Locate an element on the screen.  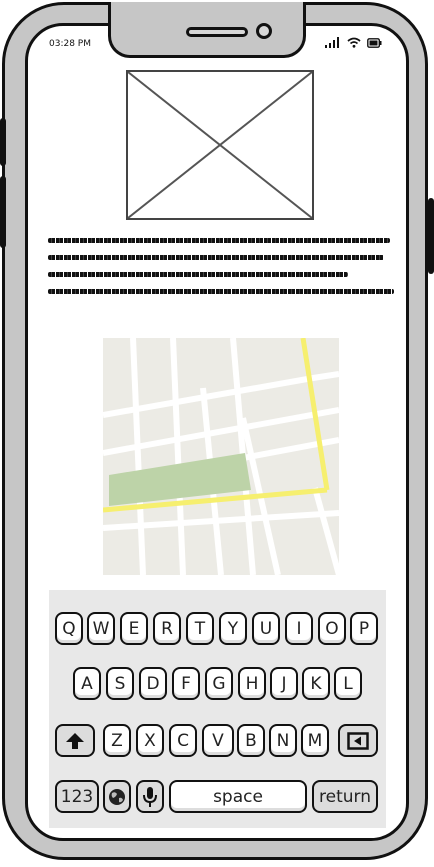
side-button-left-top is located at coordinates (3, 142).